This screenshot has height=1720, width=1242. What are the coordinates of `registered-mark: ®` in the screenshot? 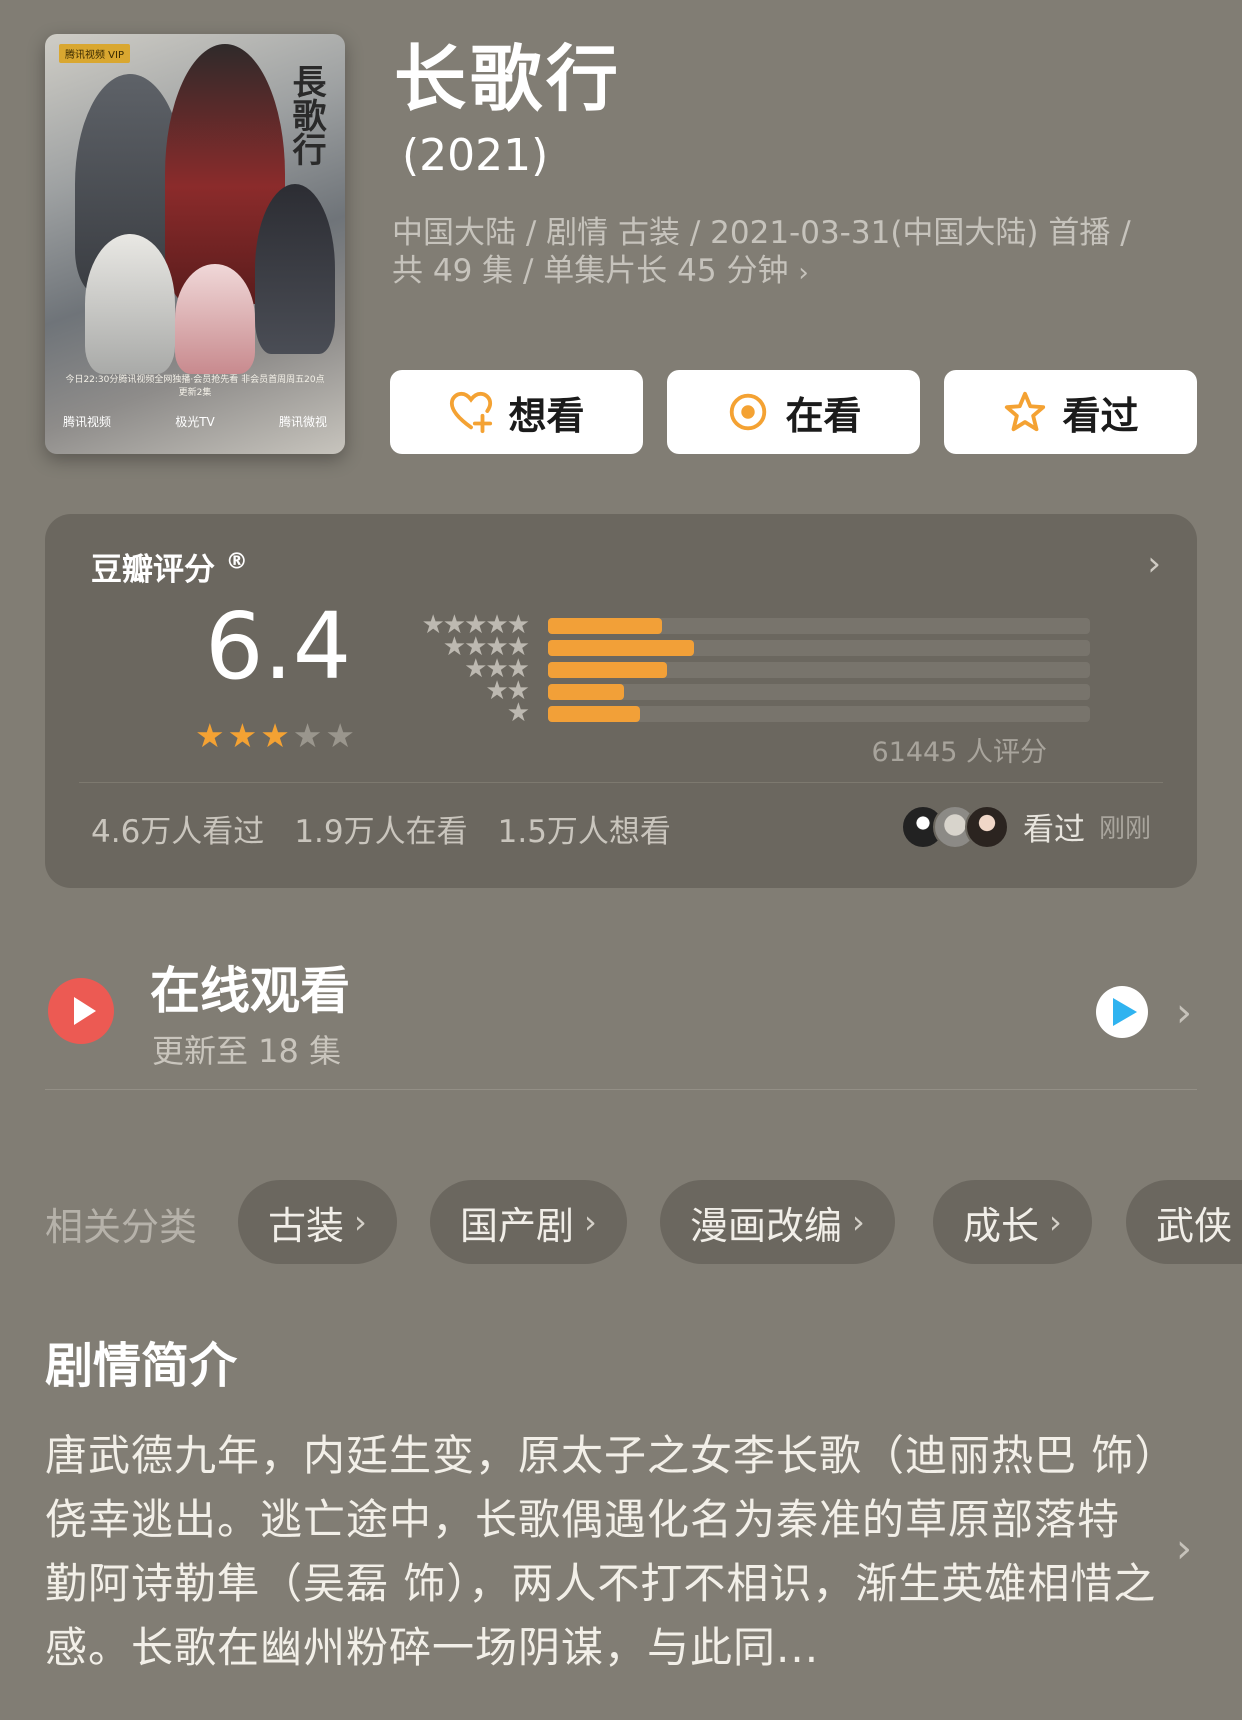 It's located at (236, 562).